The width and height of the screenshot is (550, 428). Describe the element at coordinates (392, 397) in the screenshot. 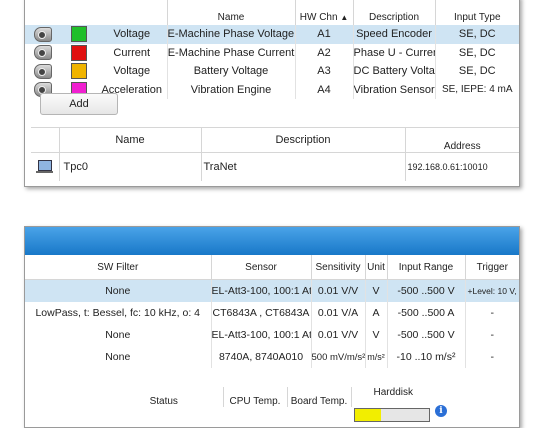

I see `col-harddisk-header: Harddisk` at that location.